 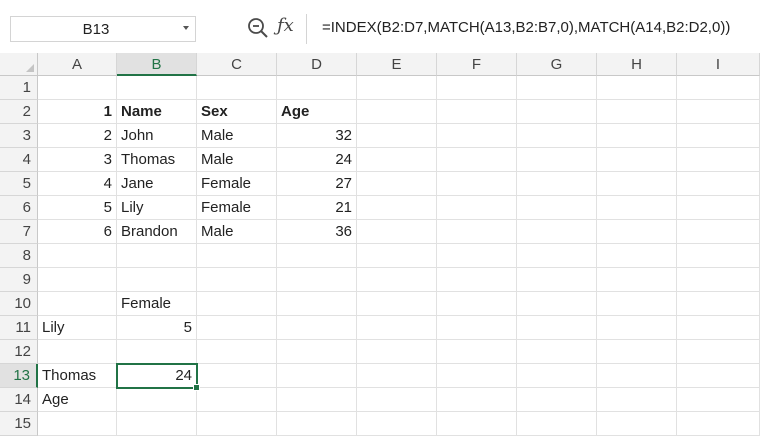 I want to click on cell-b15, so click(x=157, y=424).